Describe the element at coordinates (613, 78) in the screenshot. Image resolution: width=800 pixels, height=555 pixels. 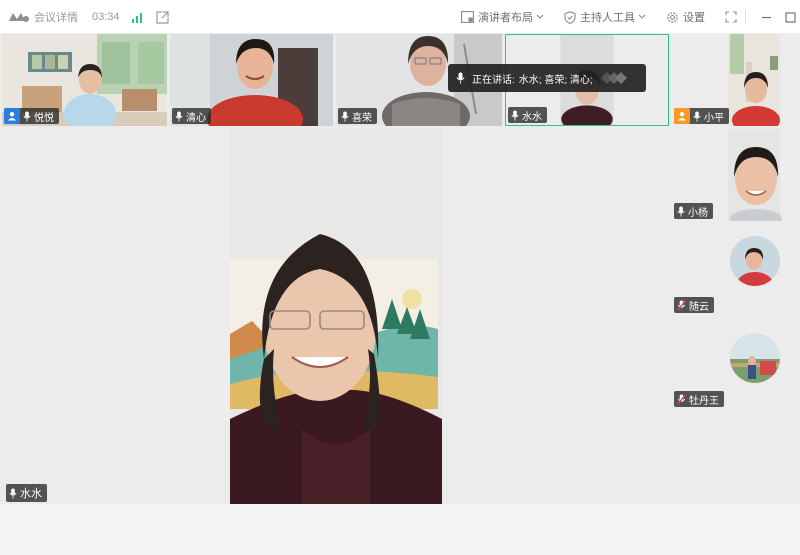
I see `speaking-activity-icon` at that location.